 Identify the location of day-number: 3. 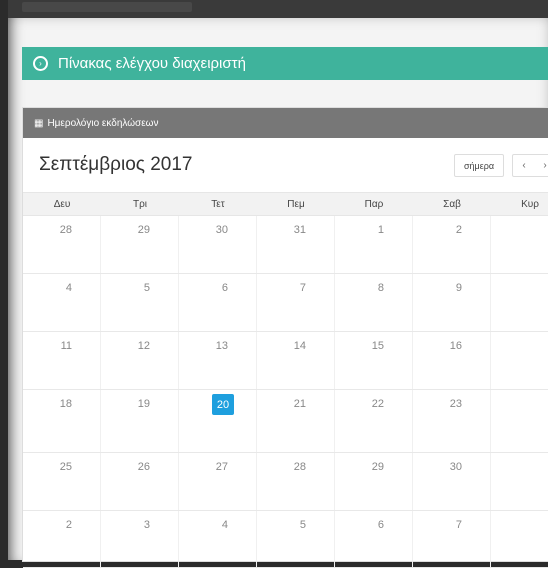
(146, 525).